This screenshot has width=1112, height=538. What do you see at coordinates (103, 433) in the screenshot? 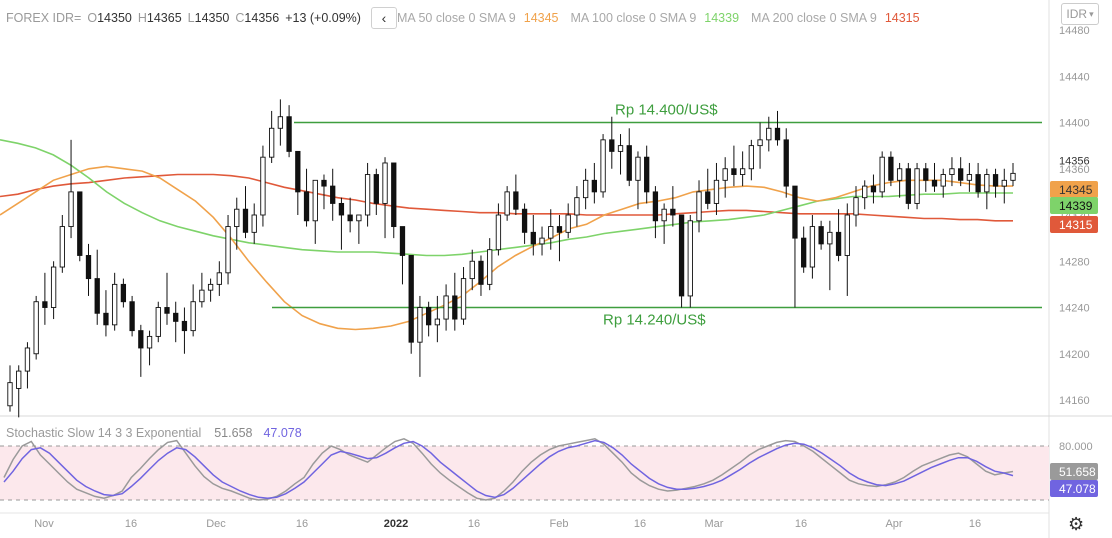
I see `stoch-label: Stochastic Slow 14 3 3 Exponential` at bounding box center [103, 433].